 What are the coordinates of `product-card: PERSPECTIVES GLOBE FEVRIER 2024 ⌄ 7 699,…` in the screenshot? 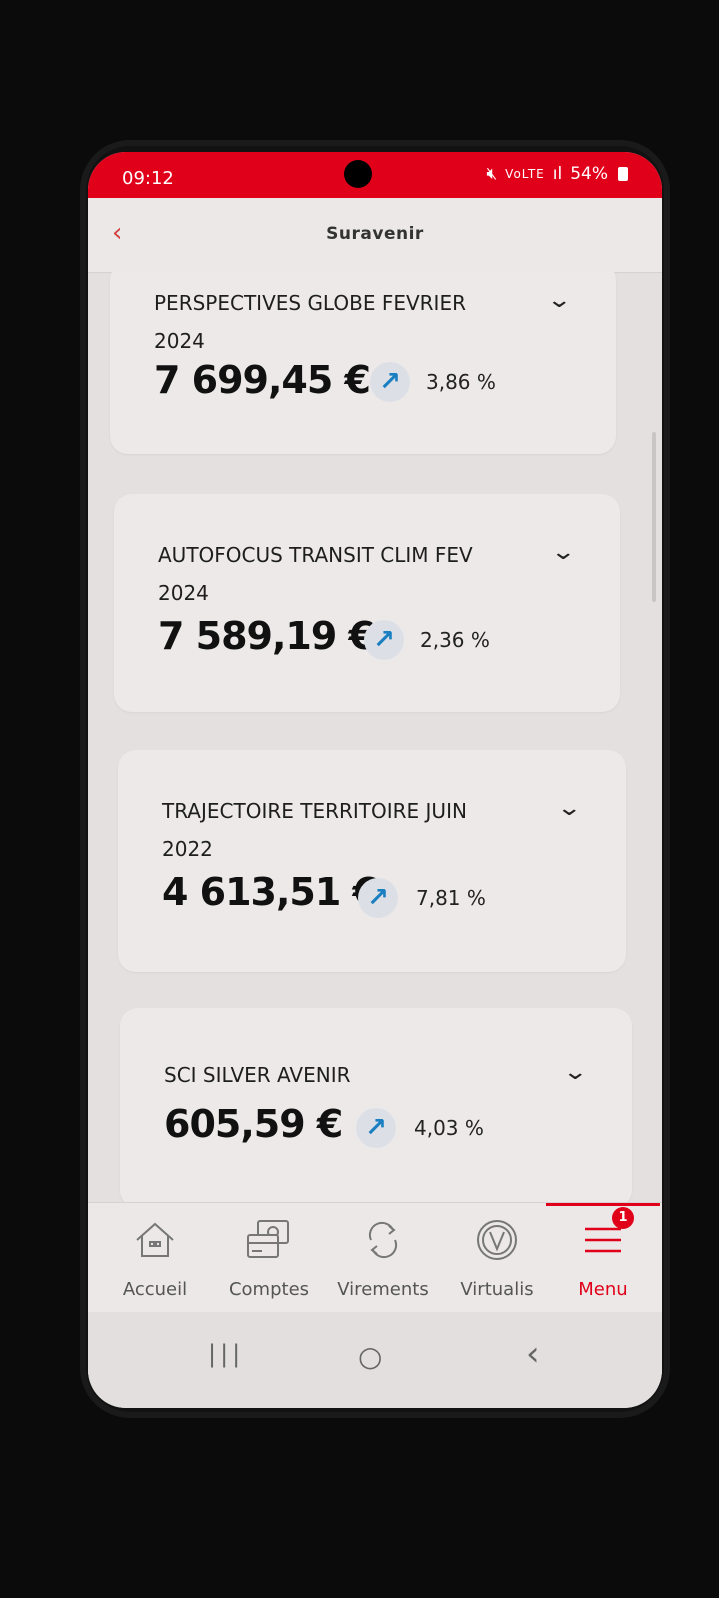 It's located at (363, 363).